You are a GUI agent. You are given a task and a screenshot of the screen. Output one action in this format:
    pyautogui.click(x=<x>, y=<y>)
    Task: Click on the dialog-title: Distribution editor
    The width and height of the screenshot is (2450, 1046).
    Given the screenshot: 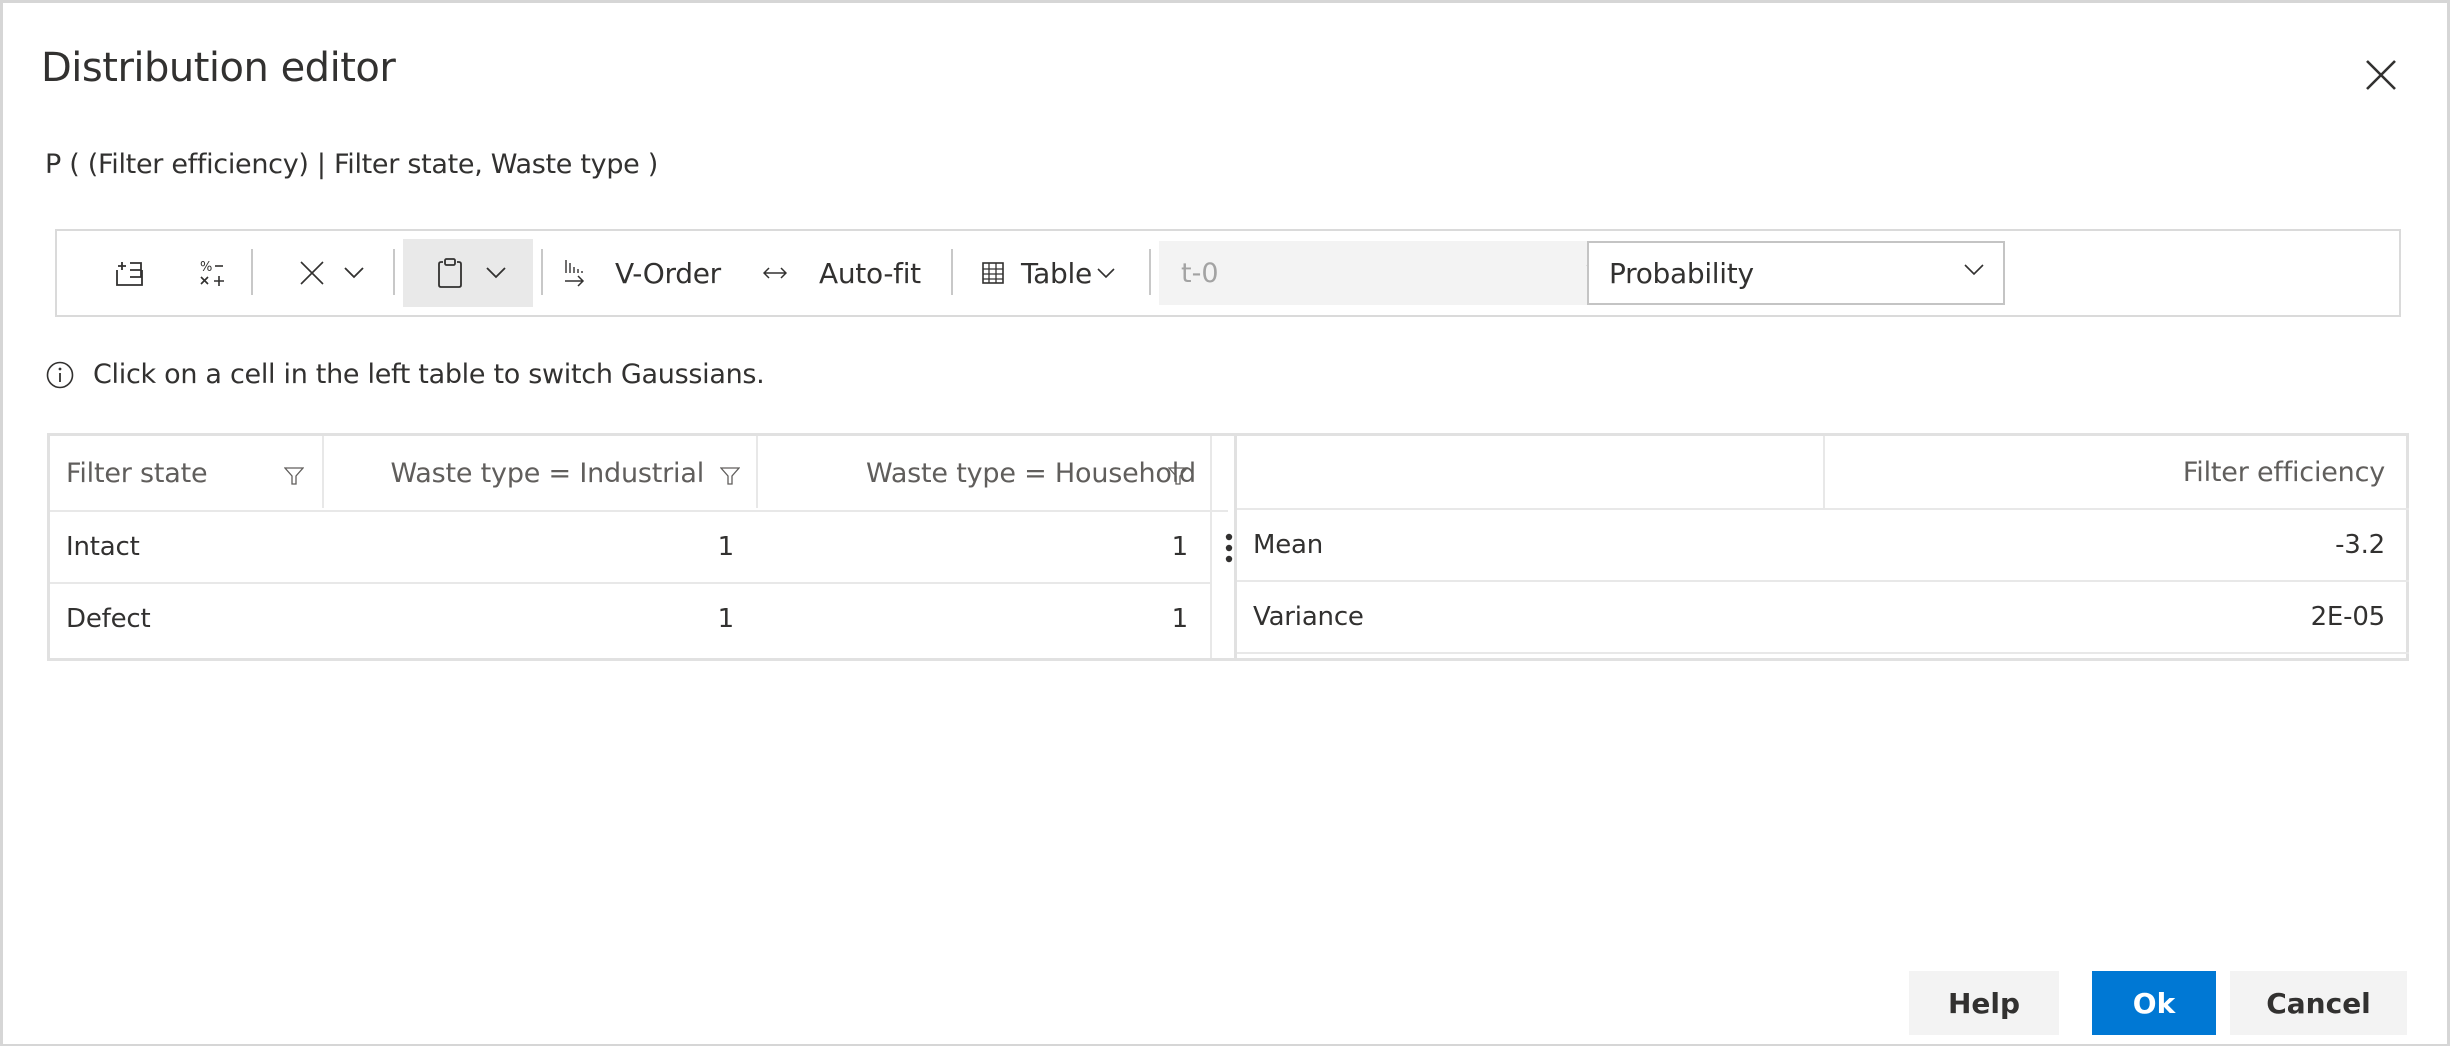 What is the action you would take?
    pyautogui.click(x=218, y=68)
    